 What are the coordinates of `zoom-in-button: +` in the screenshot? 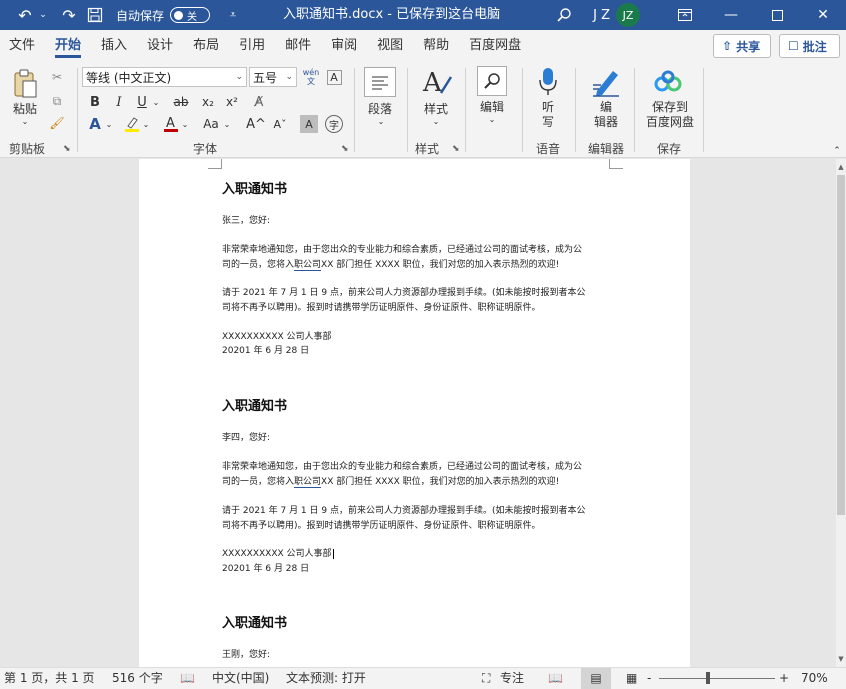 It's located at (784, 678).